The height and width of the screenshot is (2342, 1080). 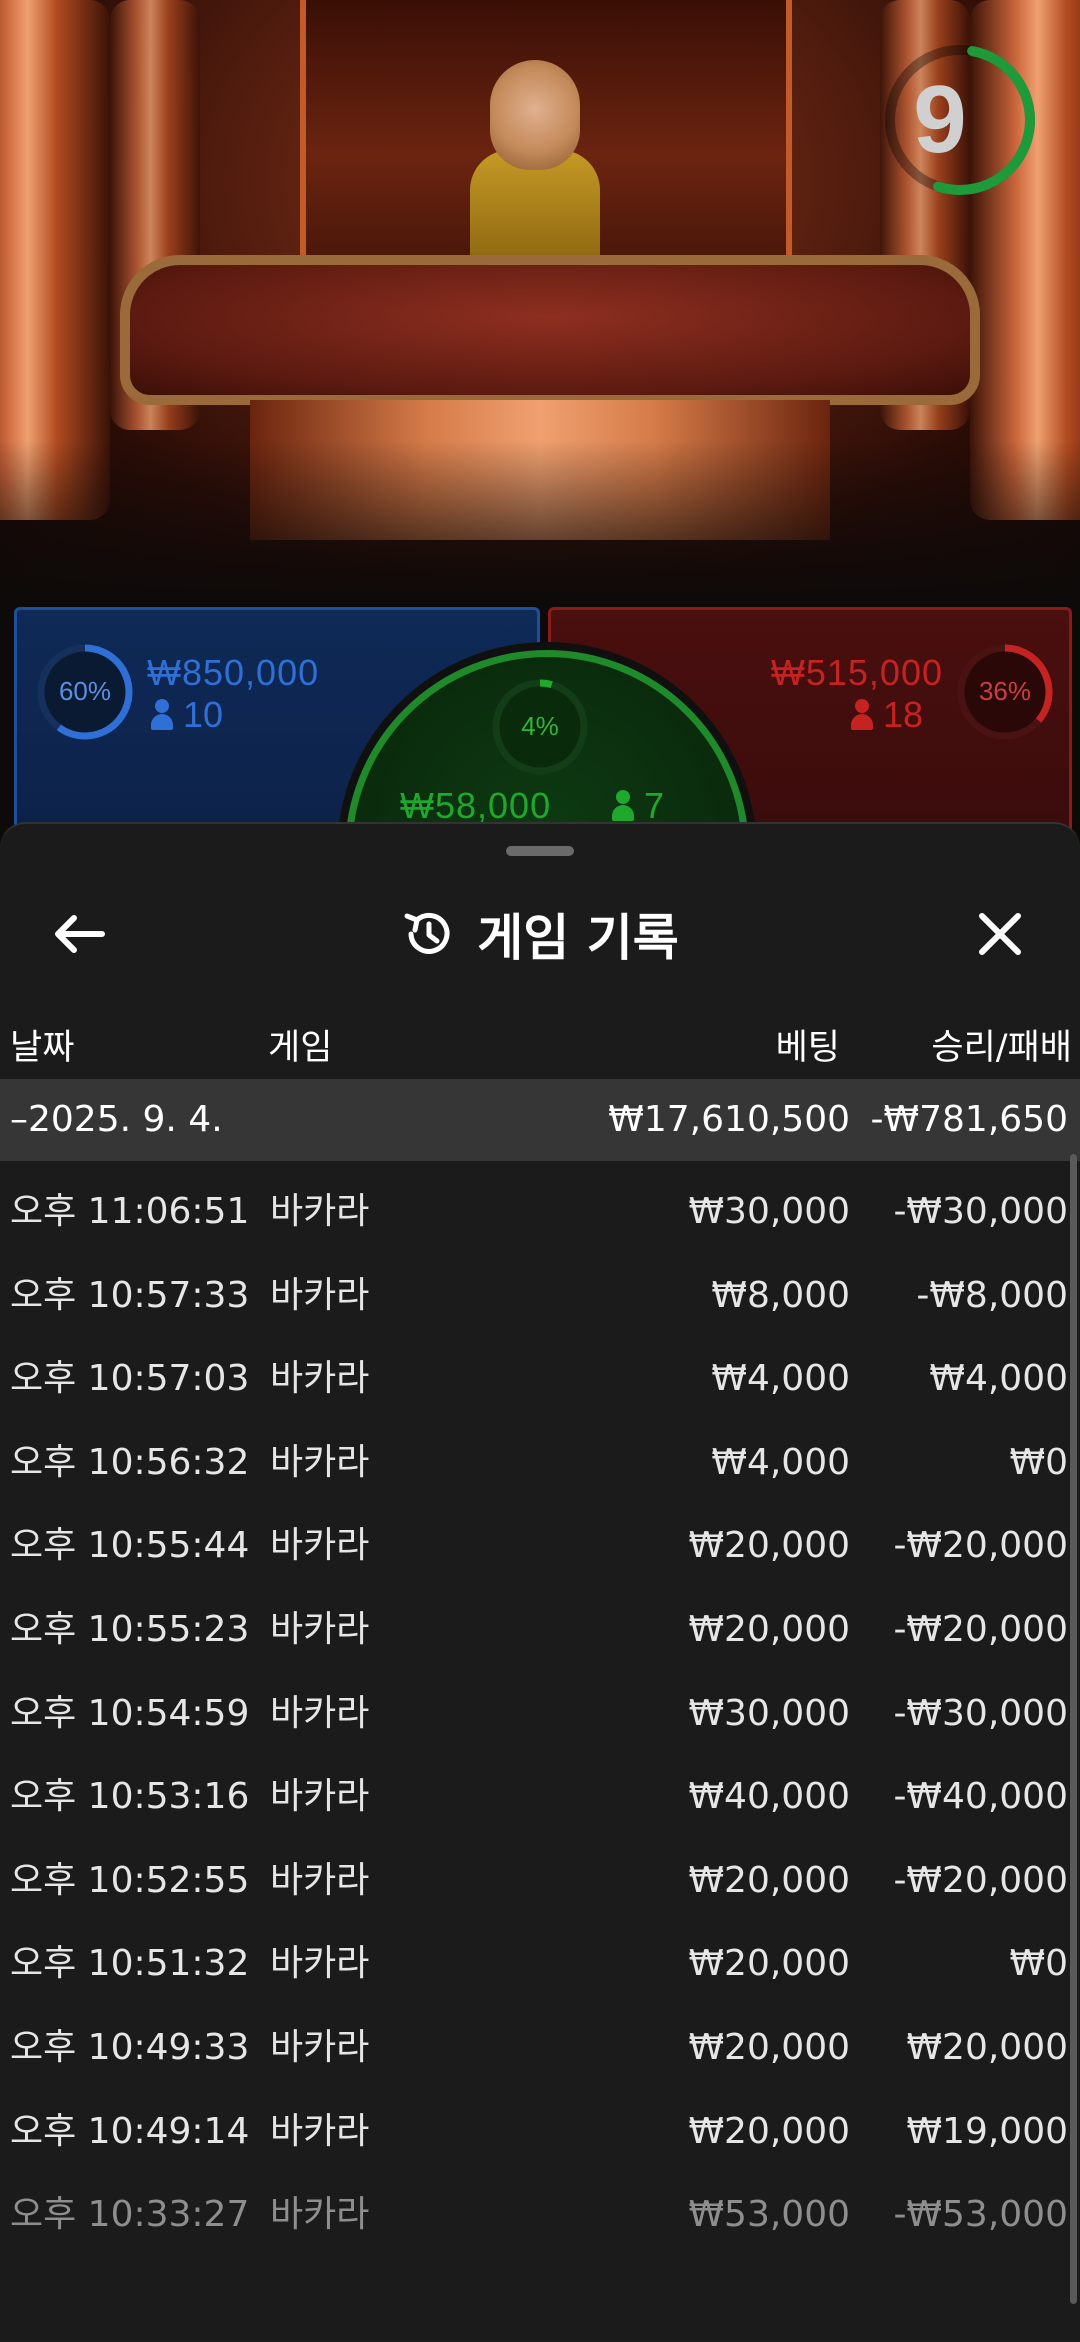 What do you see at coordinates (300, 1048) in the screenshot?
I see `column-header-game: 게임` at bounding box center [300, 1048].